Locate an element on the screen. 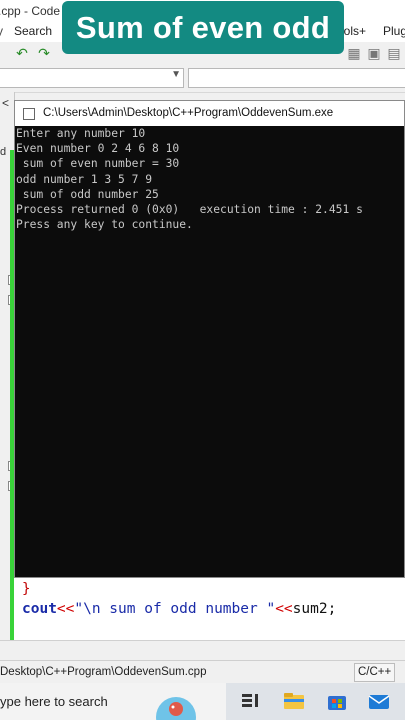 Image resolution: width=405 pixels, height=720 pixels. search-highlight-illustration-icon is located at coordinates (176, 708).